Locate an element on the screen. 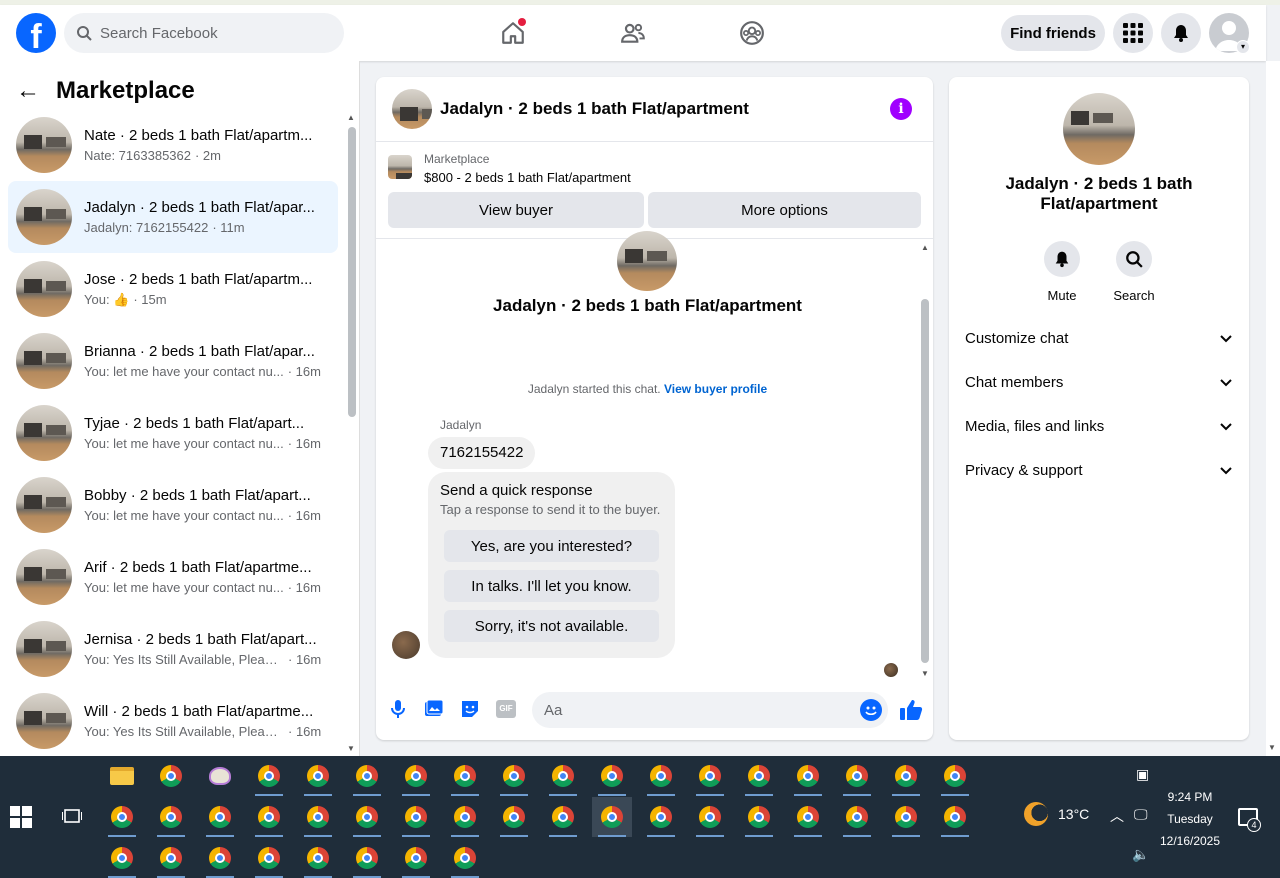 Image resolution: width=1280 pixels, height=878 pixels. chat-scrollbar: ▲ ▼ is located at coordinates (925, 460).